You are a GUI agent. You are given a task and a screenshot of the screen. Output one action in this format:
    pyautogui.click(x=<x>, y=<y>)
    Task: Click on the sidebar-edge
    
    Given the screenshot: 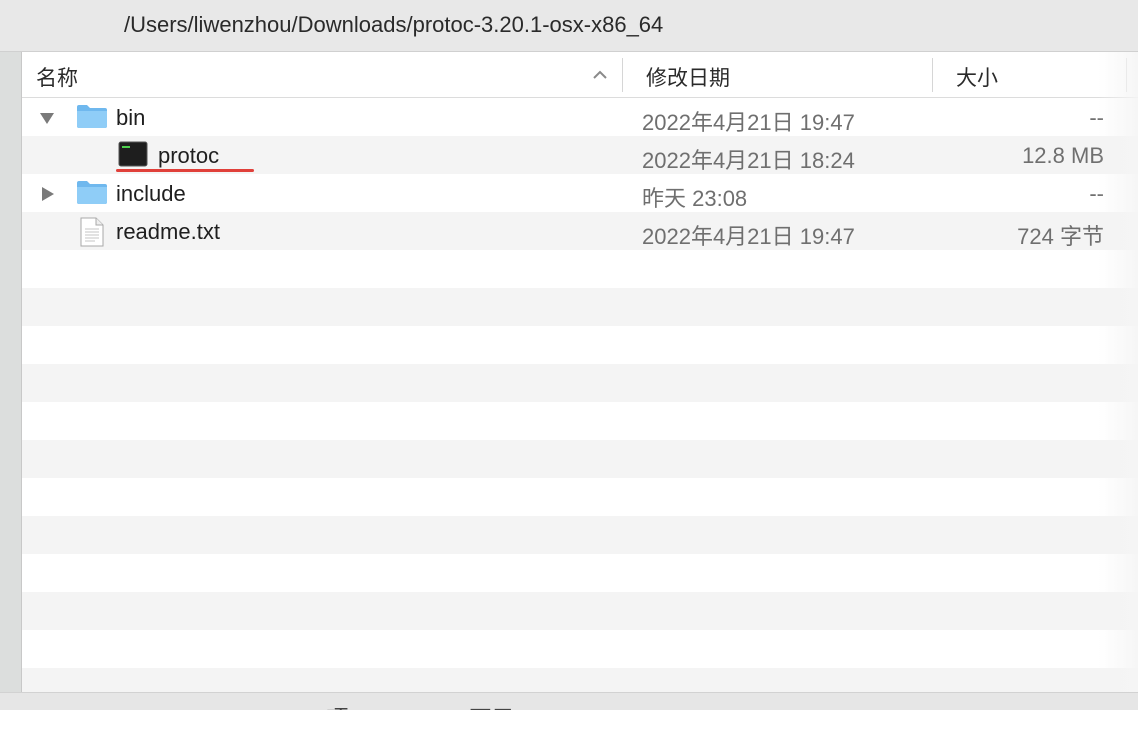 What is the action you would take?
    pyautogui.click(x=11, y=381)
    